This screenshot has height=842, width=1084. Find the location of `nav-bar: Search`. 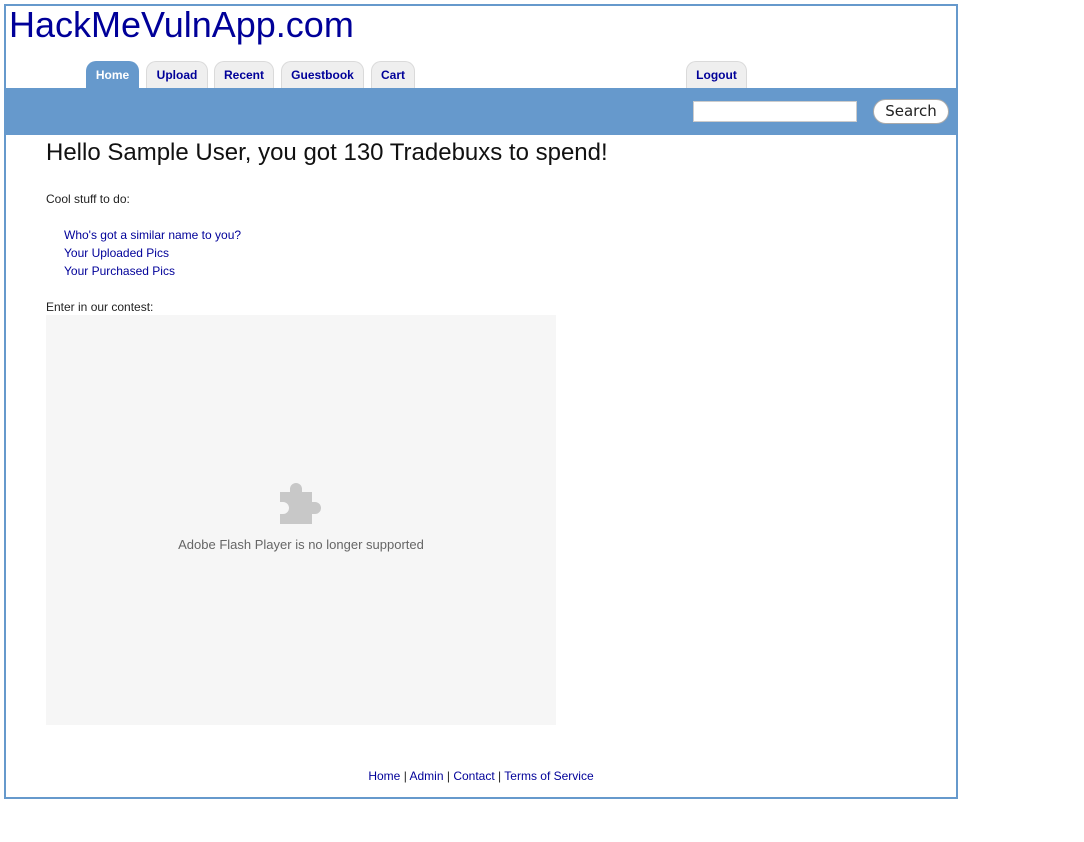

nav-bar: Search is located at coordinates (481, 111).